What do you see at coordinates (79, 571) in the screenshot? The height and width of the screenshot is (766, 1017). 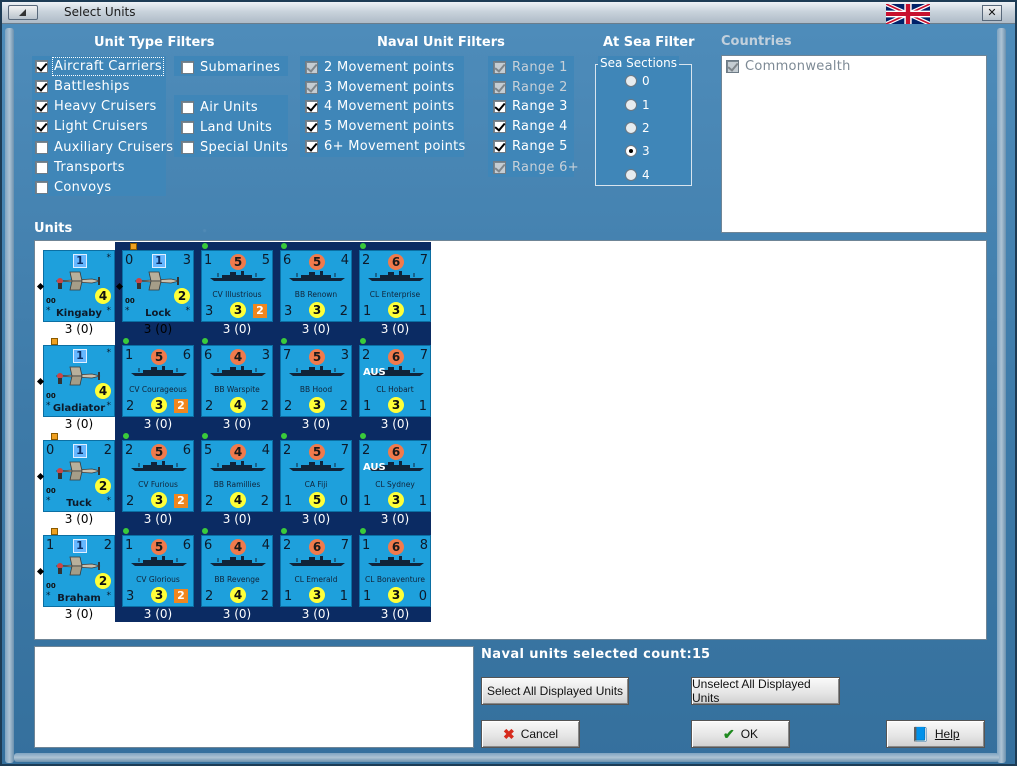 I see `air-unit-counter: 1 1 2 00 2 * * Braham` at bounding box center [79, 571].